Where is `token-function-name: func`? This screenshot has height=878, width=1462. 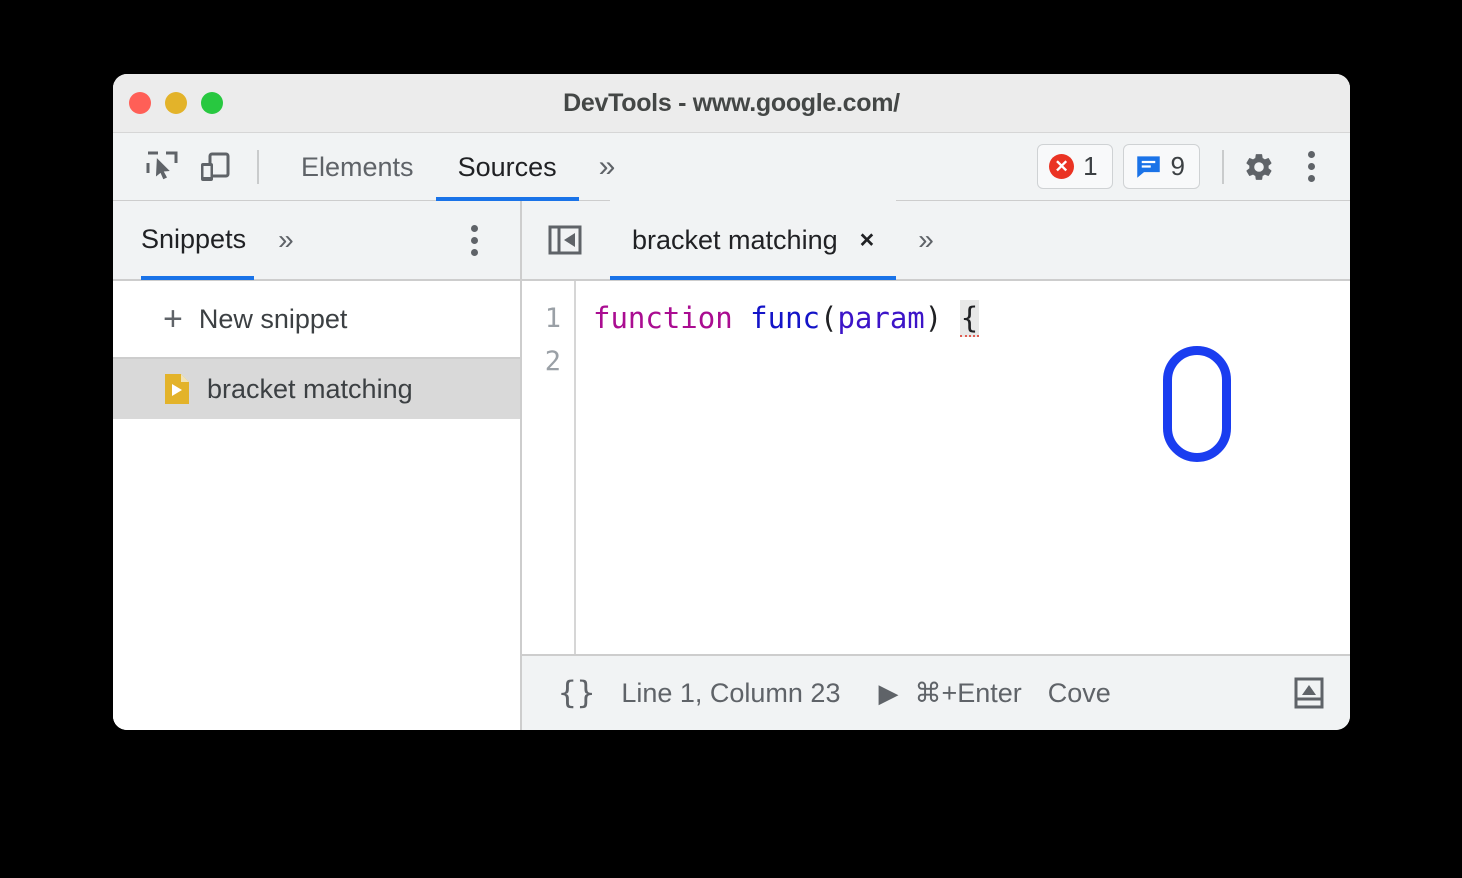 token-function-name: func is located at coordinates (785, 318).